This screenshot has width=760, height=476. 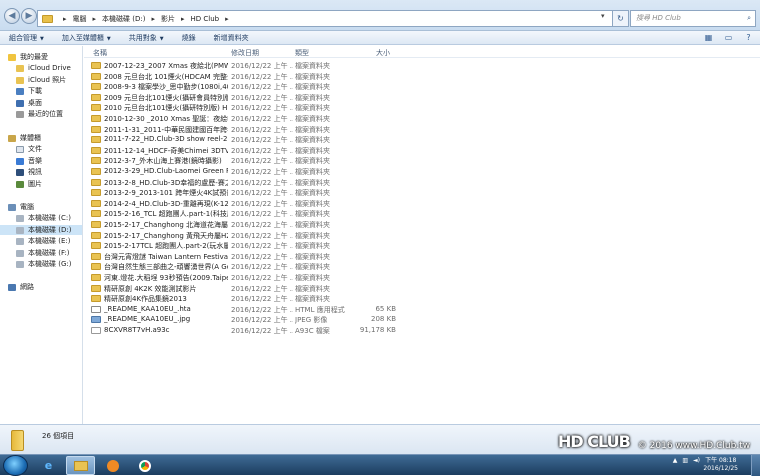 What do you see at coordinates (748, 37) in the screenshot?
I see `help-icon: ?` at bounding box center [748, 37].